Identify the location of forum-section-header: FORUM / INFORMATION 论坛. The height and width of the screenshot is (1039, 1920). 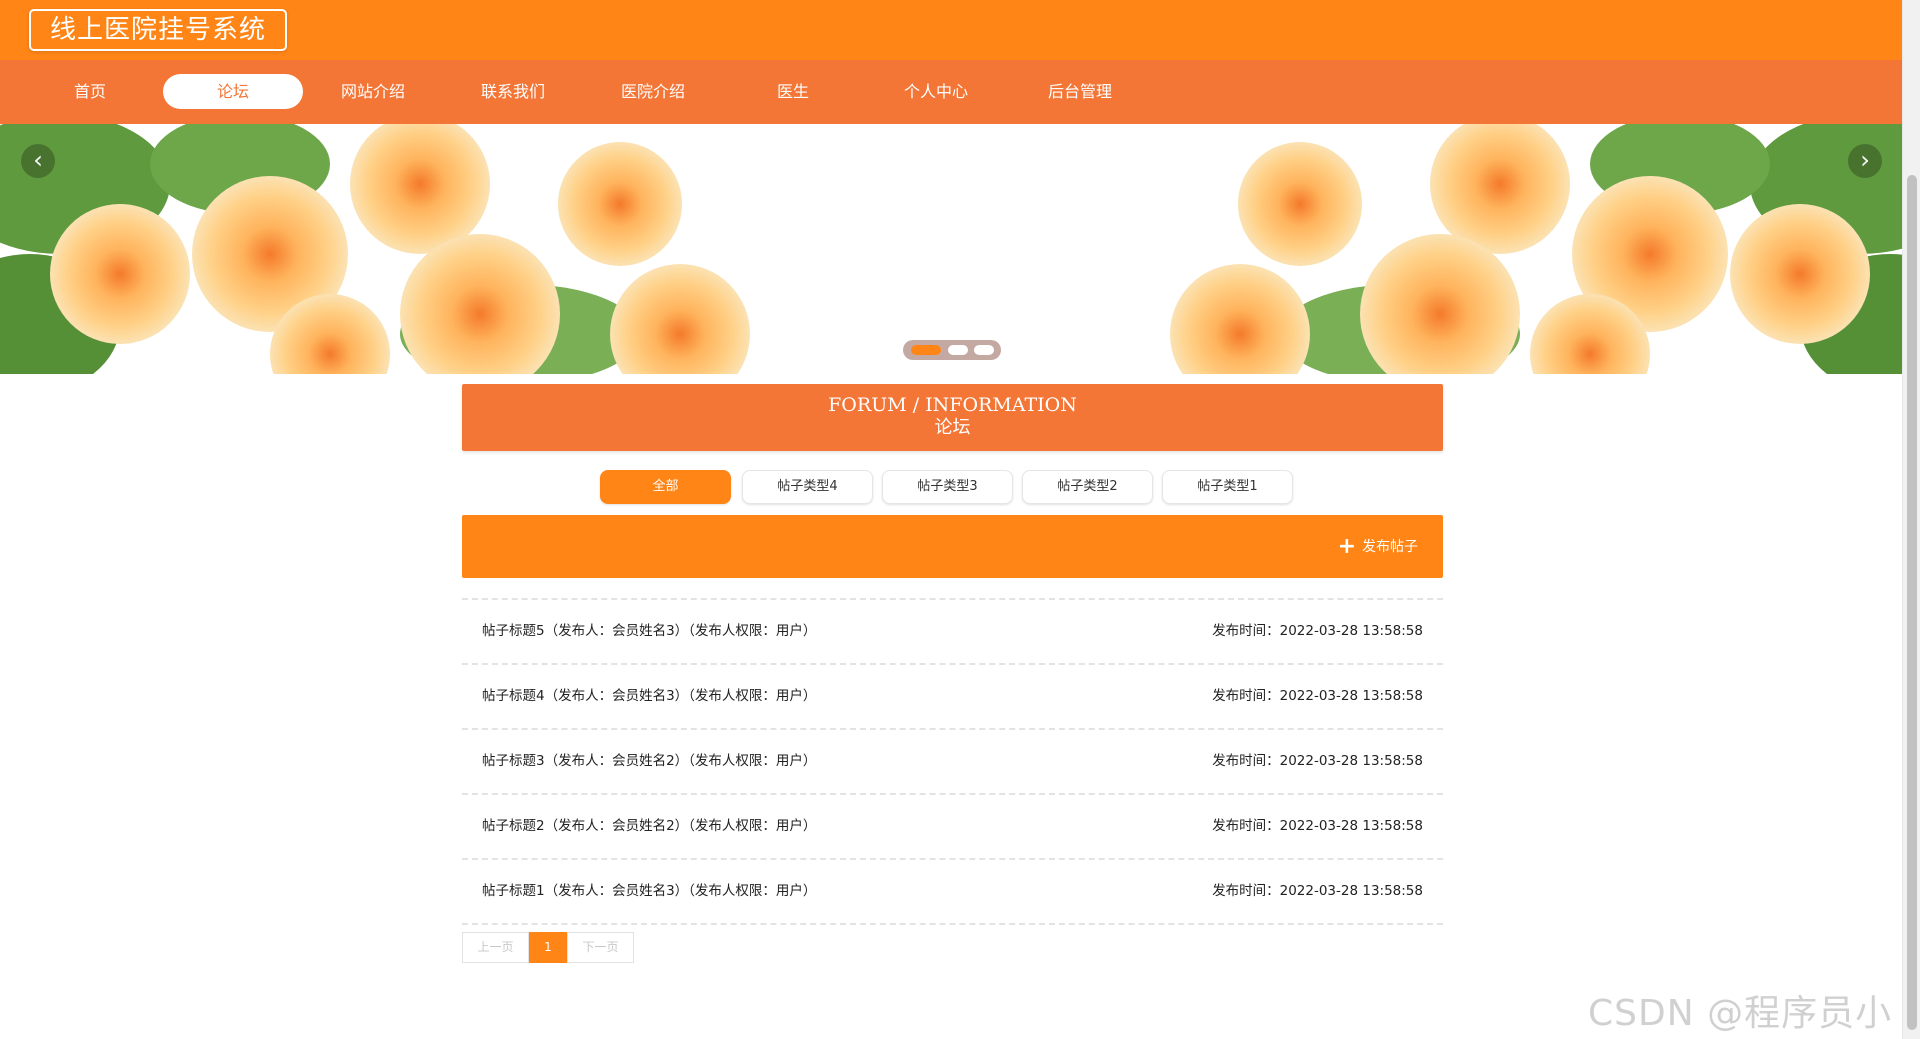
(952, 417).